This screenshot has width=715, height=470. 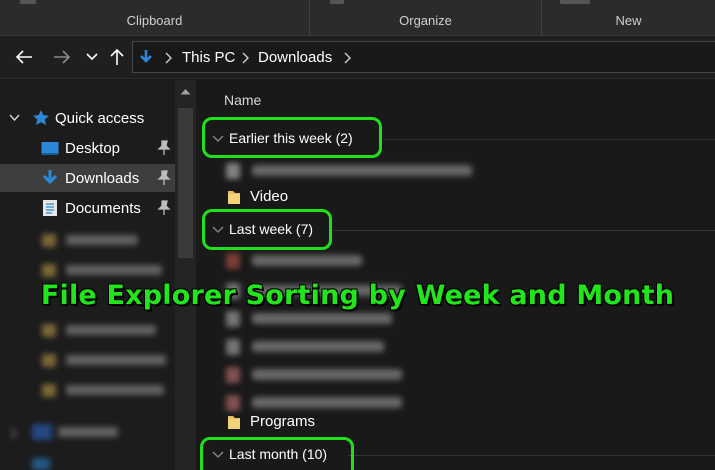 I want to click on sidebar-item-label: Documents, so click(x=103, y=208).